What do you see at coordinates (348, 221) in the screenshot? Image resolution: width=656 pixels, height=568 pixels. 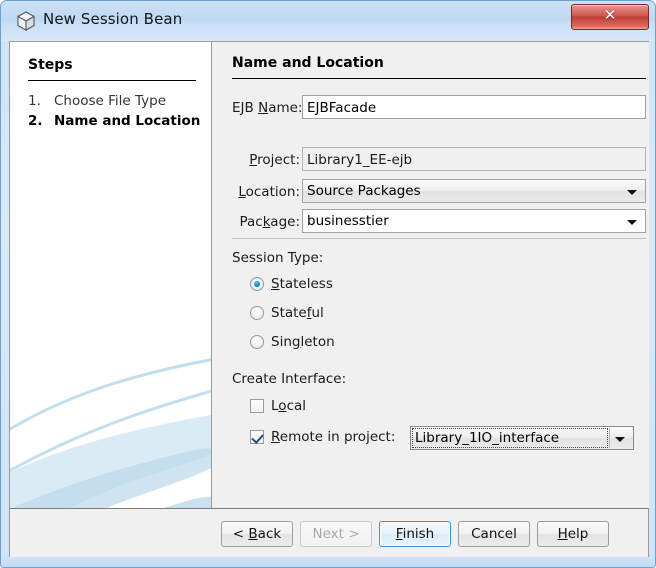 I see `package-dropdown-value: businesstier` at bounding box center [348, 221].